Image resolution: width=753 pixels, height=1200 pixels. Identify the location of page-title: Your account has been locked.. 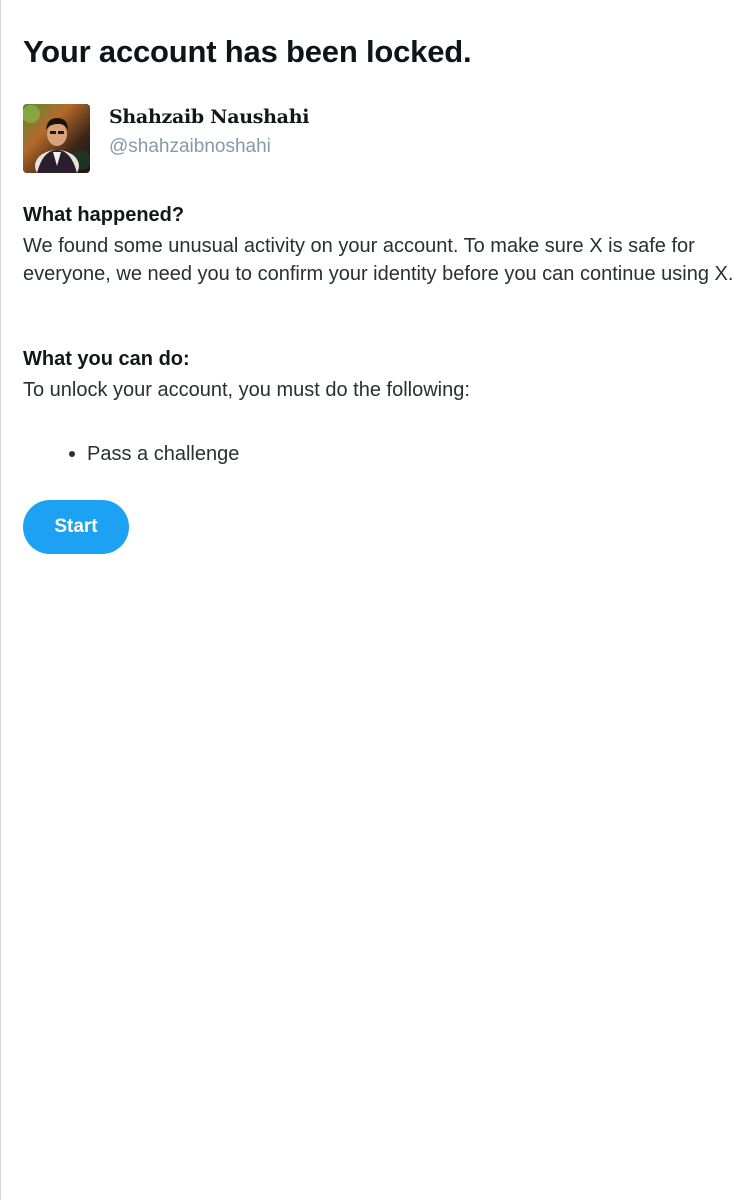
(247, 51).